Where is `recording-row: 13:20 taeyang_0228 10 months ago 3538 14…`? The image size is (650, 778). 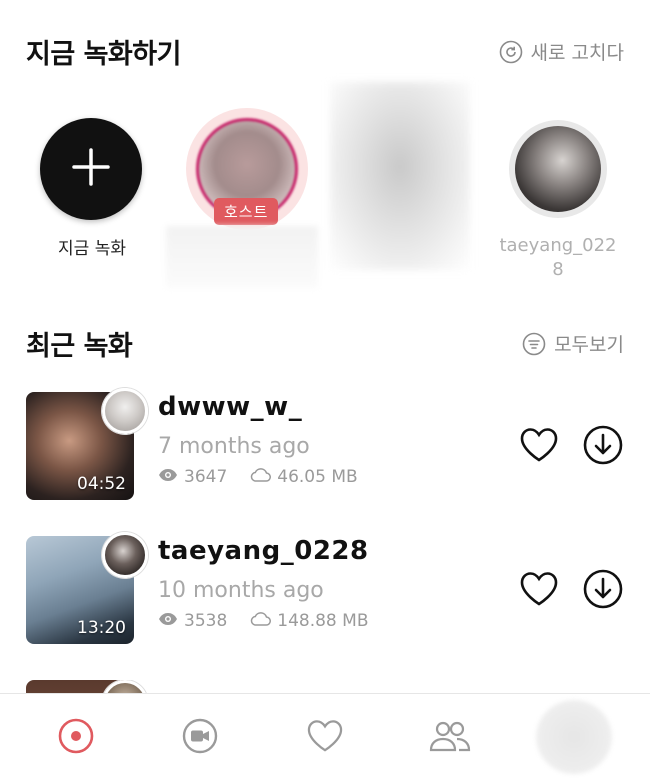
recording-row: 13:20 taeyang_0228 10 months ago 3538 14… is located at coordinates (325, 590).